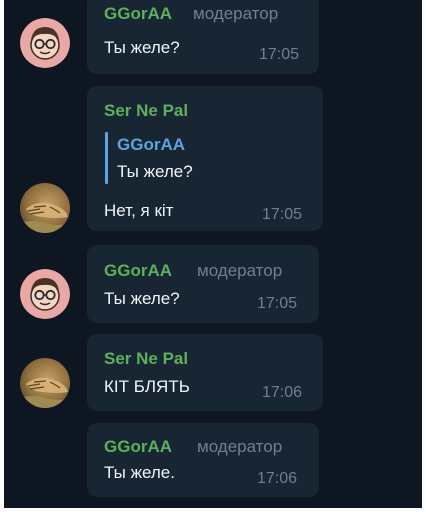  I want to click on message-text: Ты желе., so click(139, 472).